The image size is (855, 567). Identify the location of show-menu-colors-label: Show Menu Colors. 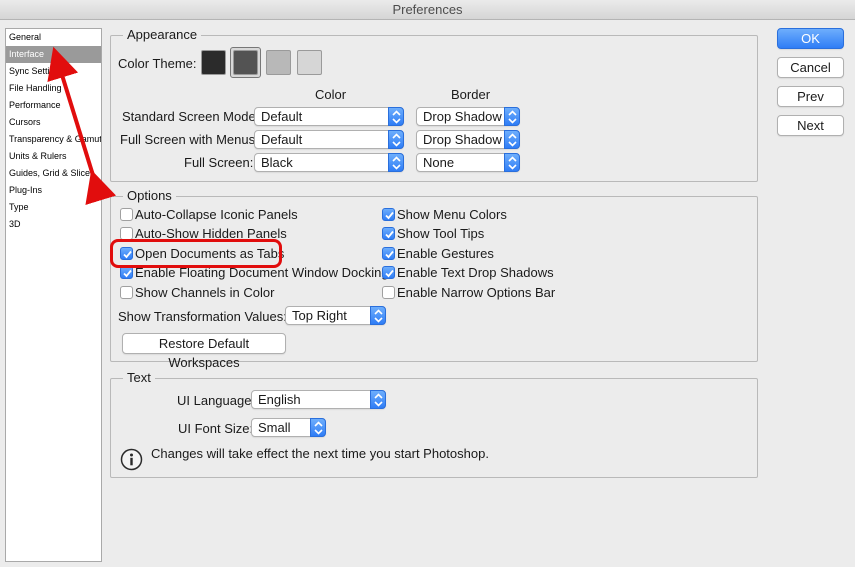
(452, 214).